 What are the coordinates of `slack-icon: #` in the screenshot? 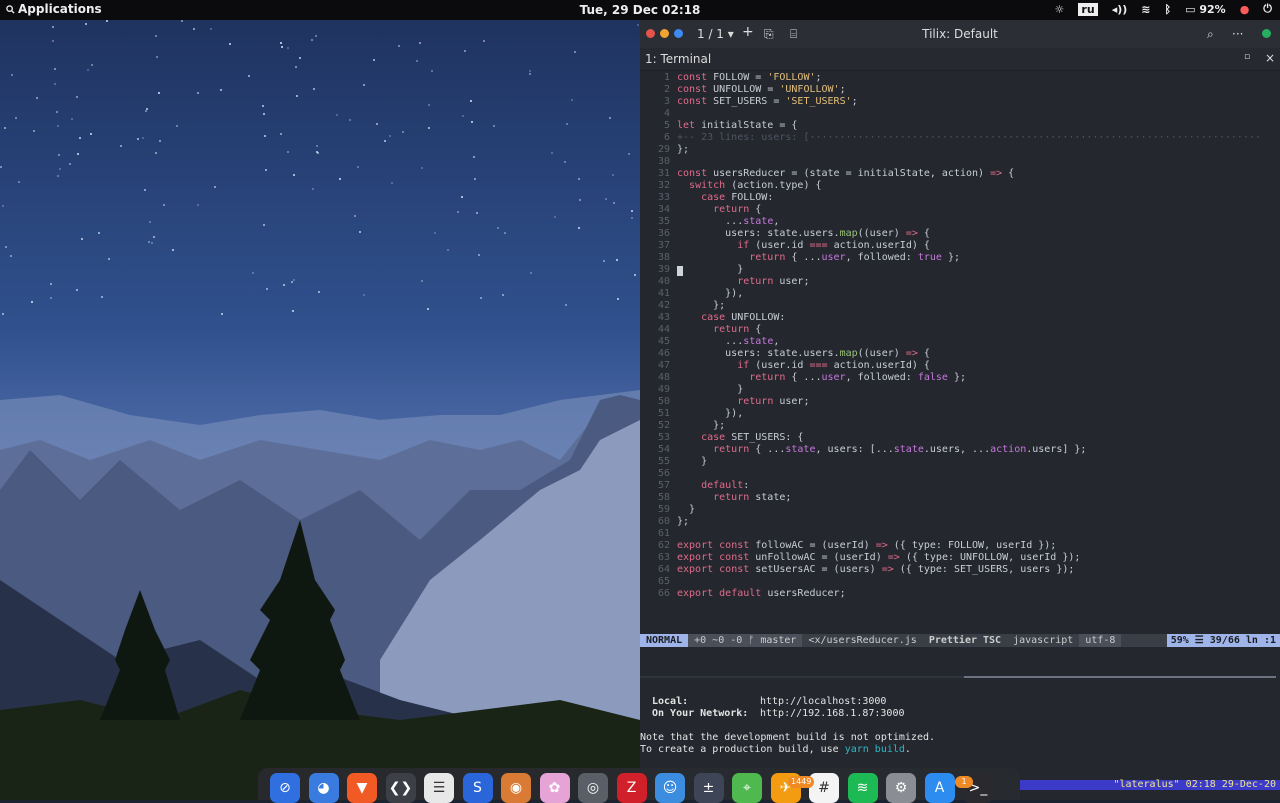 It's located at (824, 788).